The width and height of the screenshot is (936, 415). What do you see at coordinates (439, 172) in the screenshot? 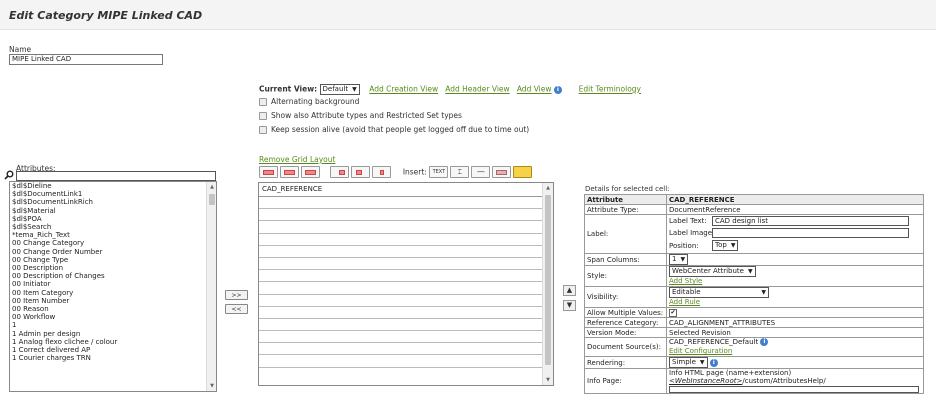
I see `insert-text-button: TEXT` at bounding box center [439, 172].